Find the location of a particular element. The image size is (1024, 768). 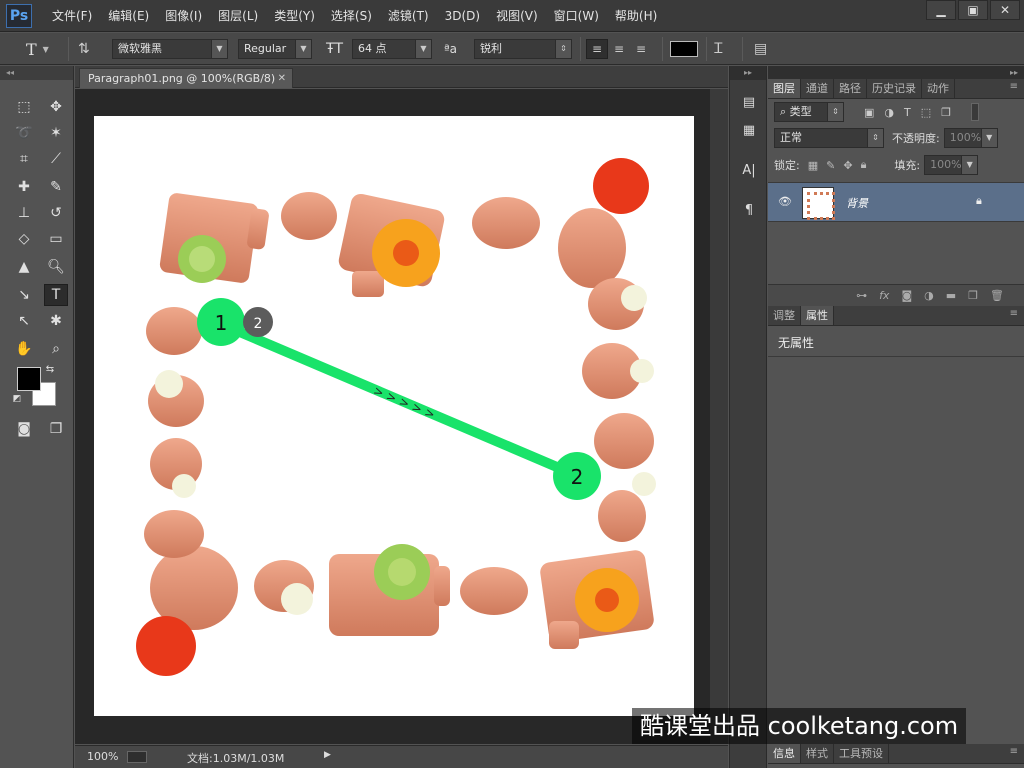

status-preview-icon is located at coordinates (137, 757).